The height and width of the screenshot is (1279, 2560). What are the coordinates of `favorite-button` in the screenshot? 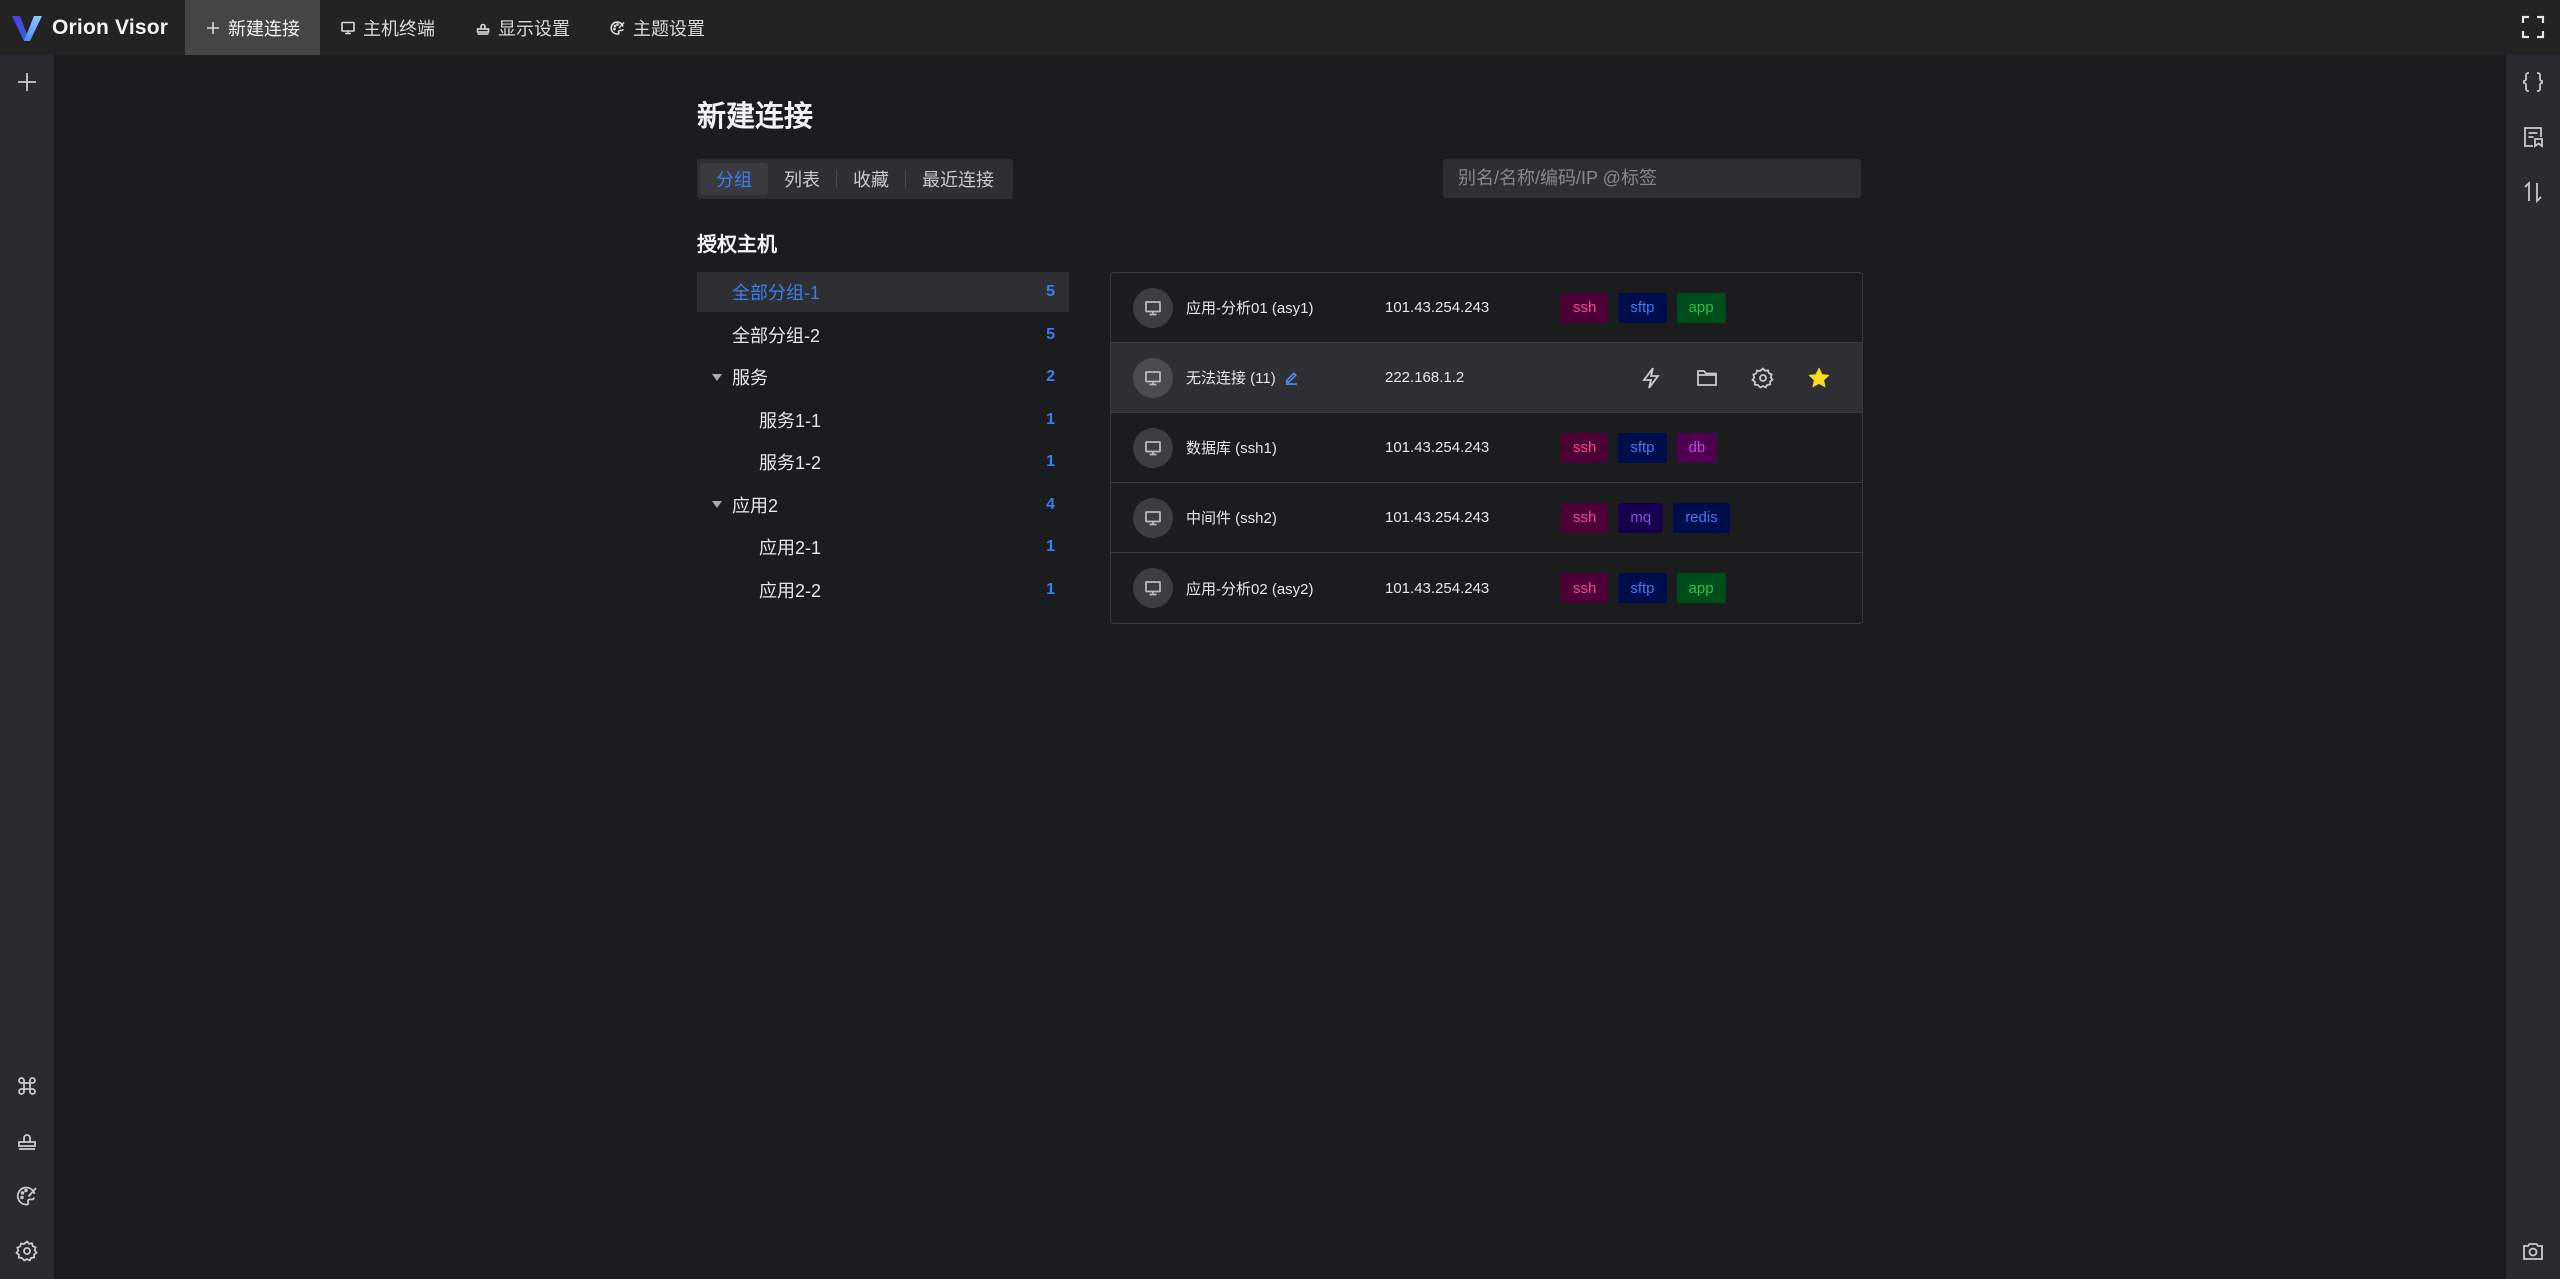 It's located at (1819, 378).